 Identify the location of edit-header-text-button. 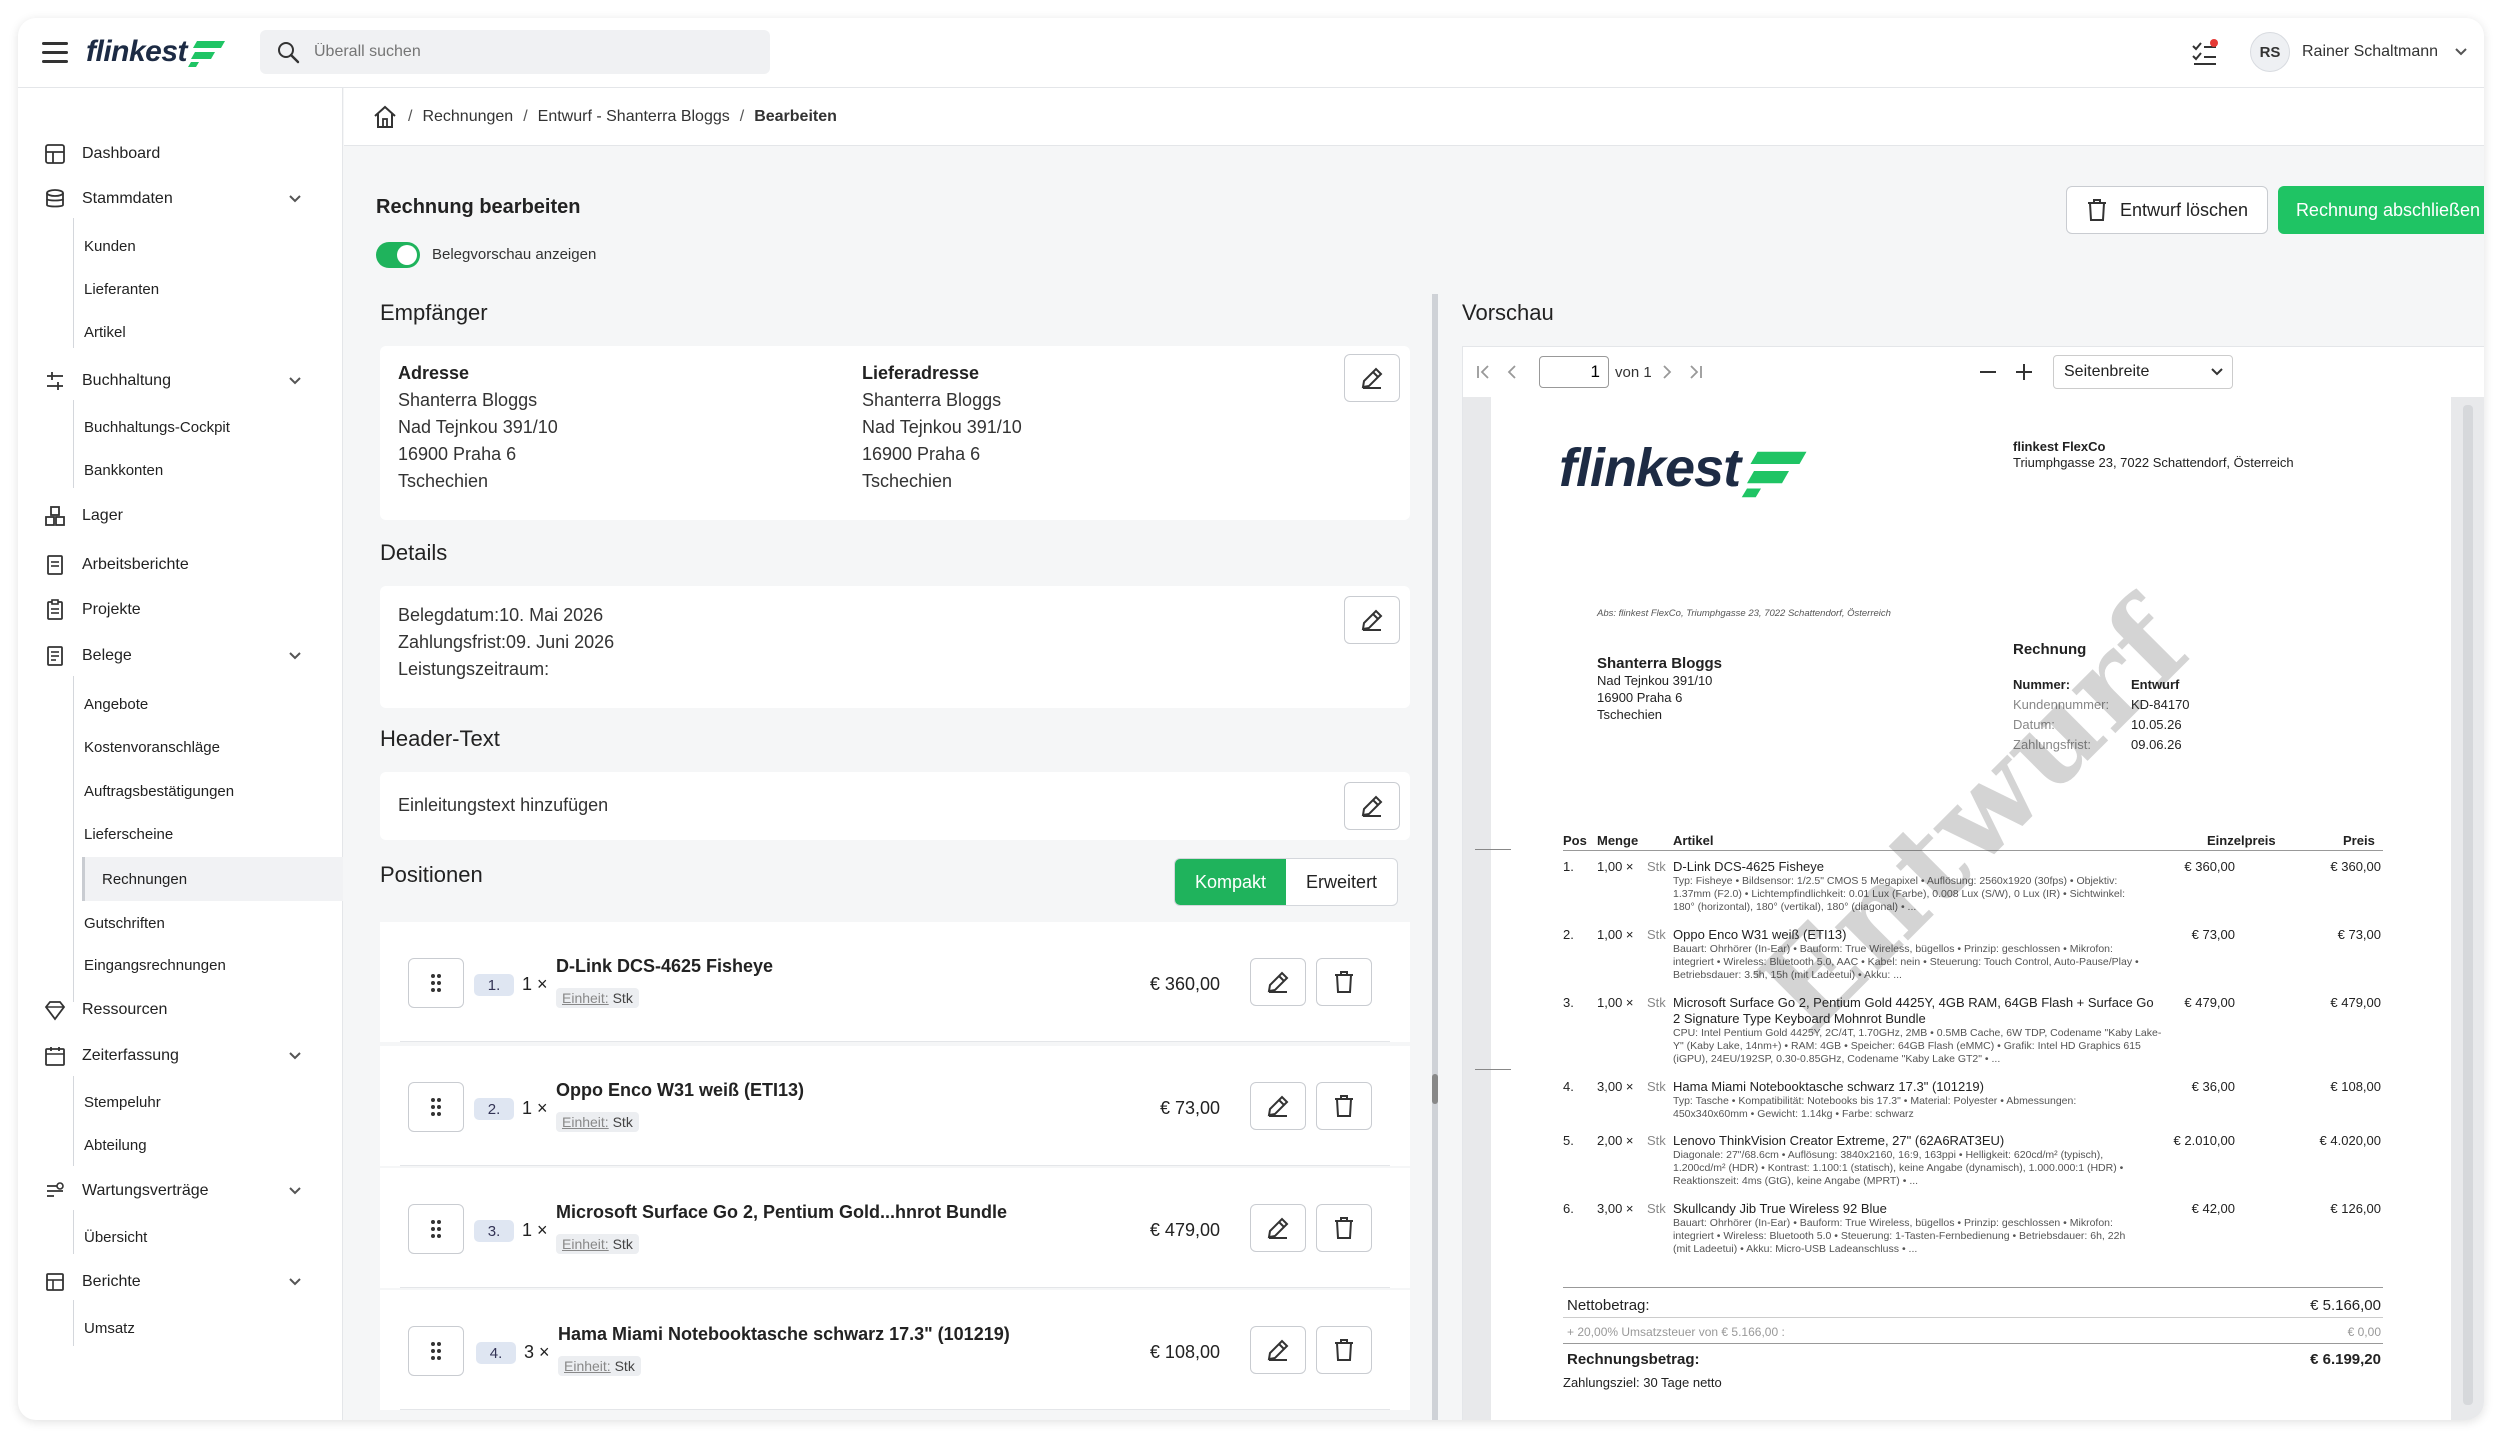
(1372, 806).